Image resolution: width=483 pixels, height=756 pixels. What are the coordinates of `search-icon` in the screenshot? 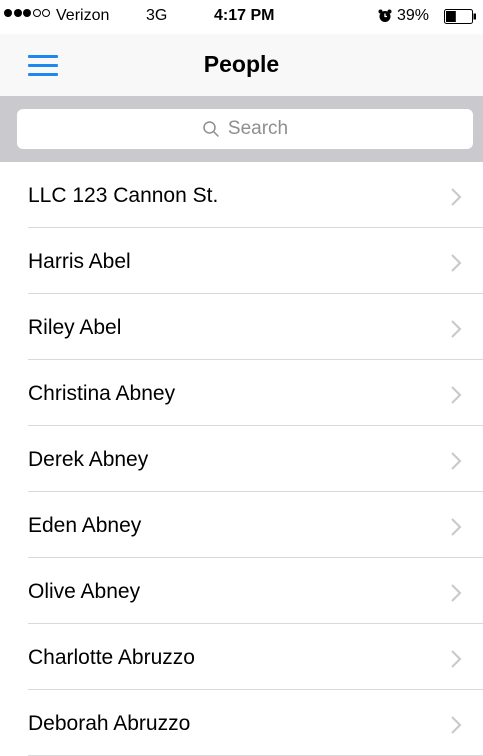 It's located at (211, 129).